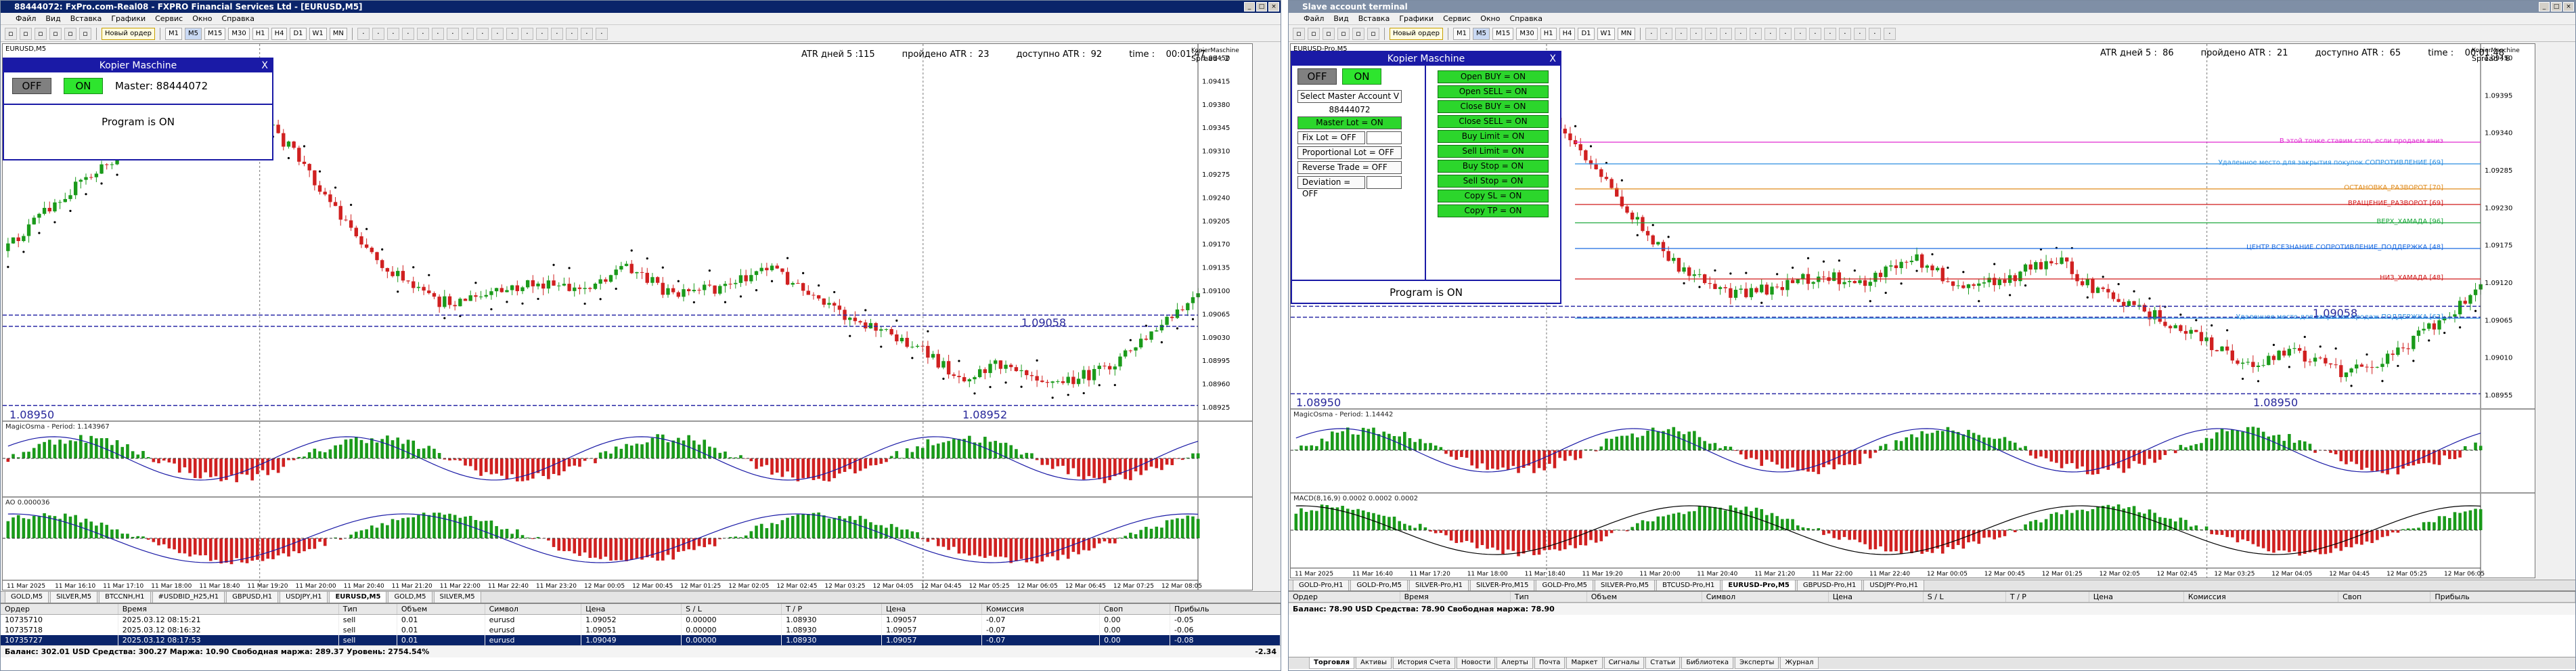  I want to click on chart-tab: SILVER,M5, so click(74, 597).